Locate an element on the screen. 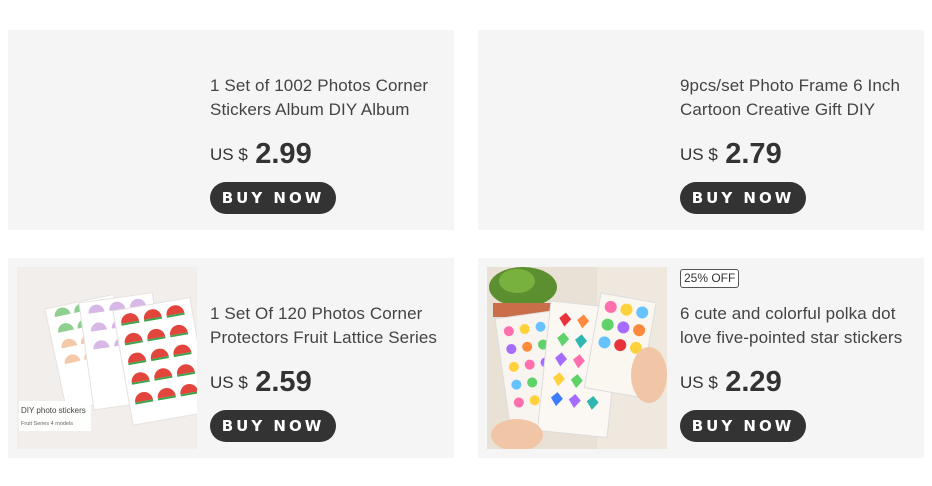 The width and height of the screenshot is (932, 486). fruit-stickers-photo: DIY photo stickers Fruit Series 4 models is located at coordinates (107, 358).